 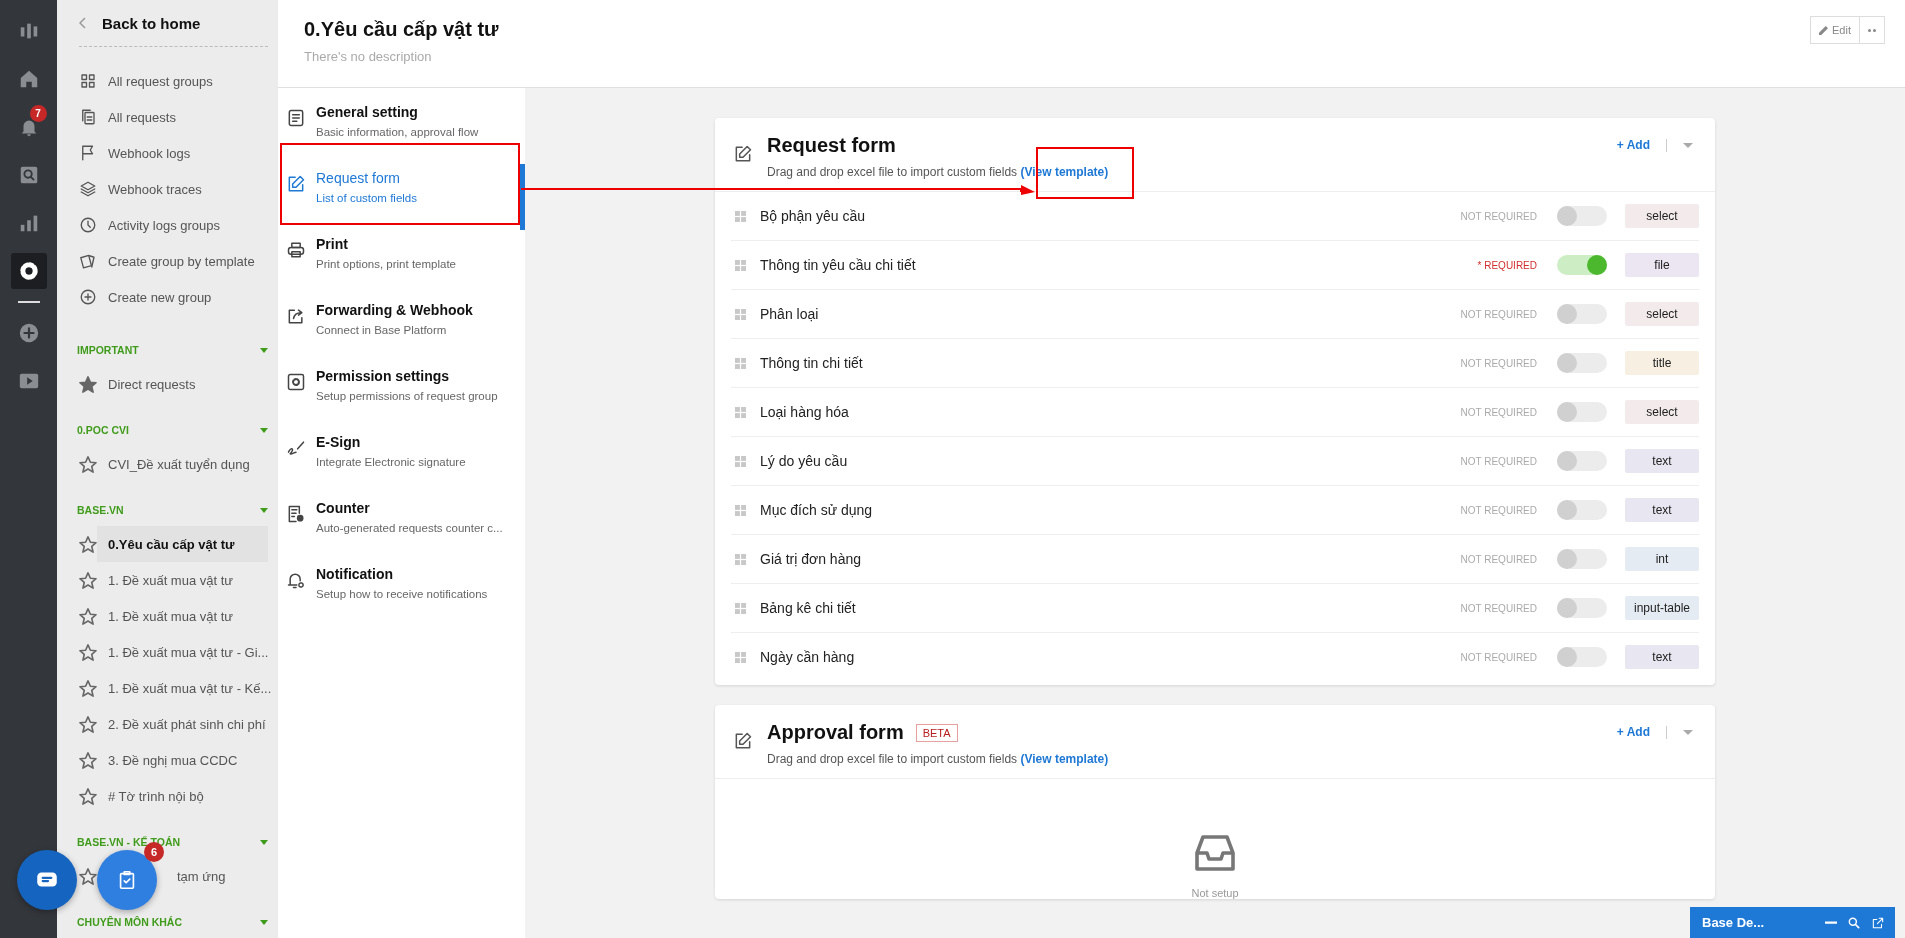 What do you see at coordinates (1064, 759) in the screenshot?
I see `view-template-link: (View template)` at bounding box center [1064, 759].